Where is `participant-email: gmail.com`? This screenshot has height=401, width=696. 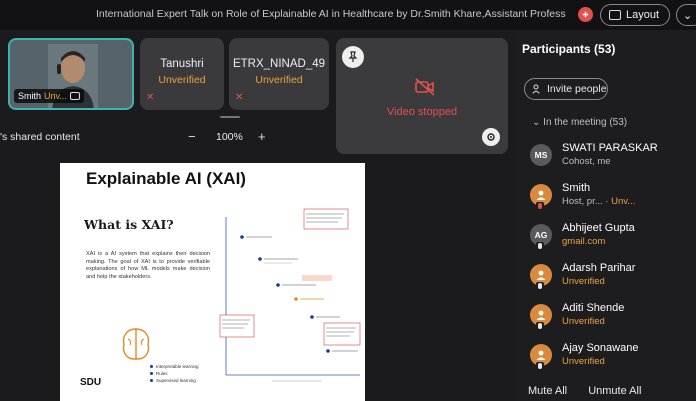
participant-email: gmail.com is located at coordinates (584, 241).